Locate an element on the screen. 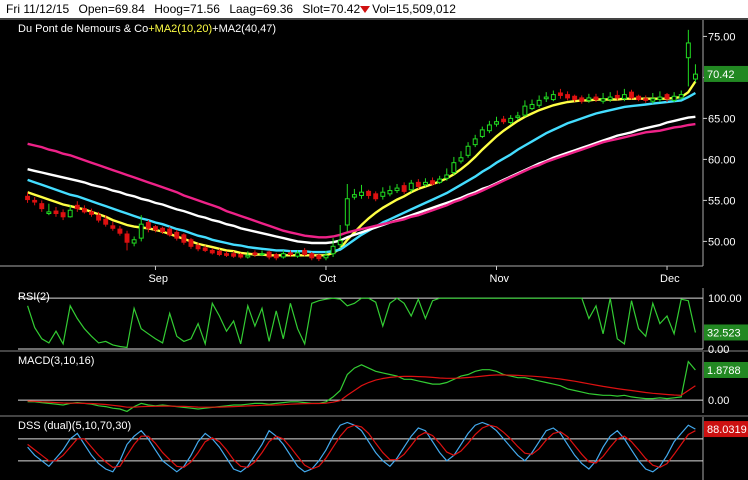  quote-high: Hoog=71.56 is located at coordinates (187, 9).